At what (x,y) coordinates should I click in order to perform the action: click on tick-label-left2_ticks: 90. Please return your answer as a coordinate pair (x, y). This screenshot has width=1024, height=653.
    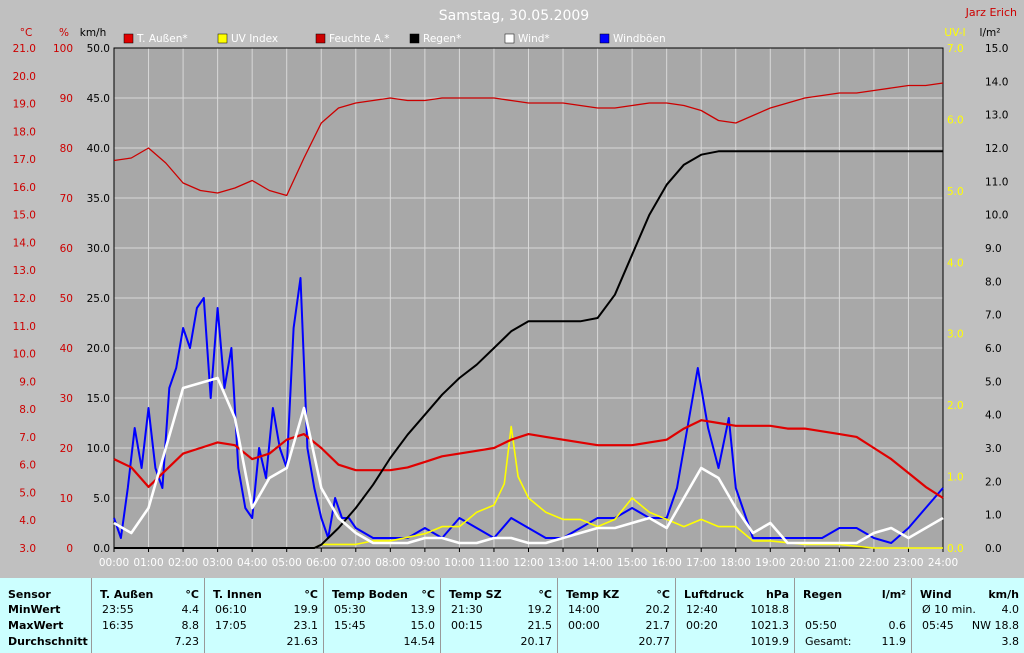
    Looking at the image, I should click on (66, 99).